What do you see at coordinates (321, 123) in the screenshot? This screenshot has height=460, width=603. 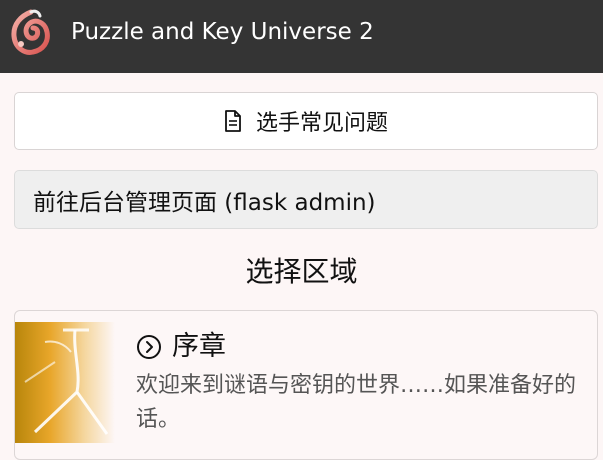 I see `faq-button-label: 选手常见问题` at bounding box center [321, 123].